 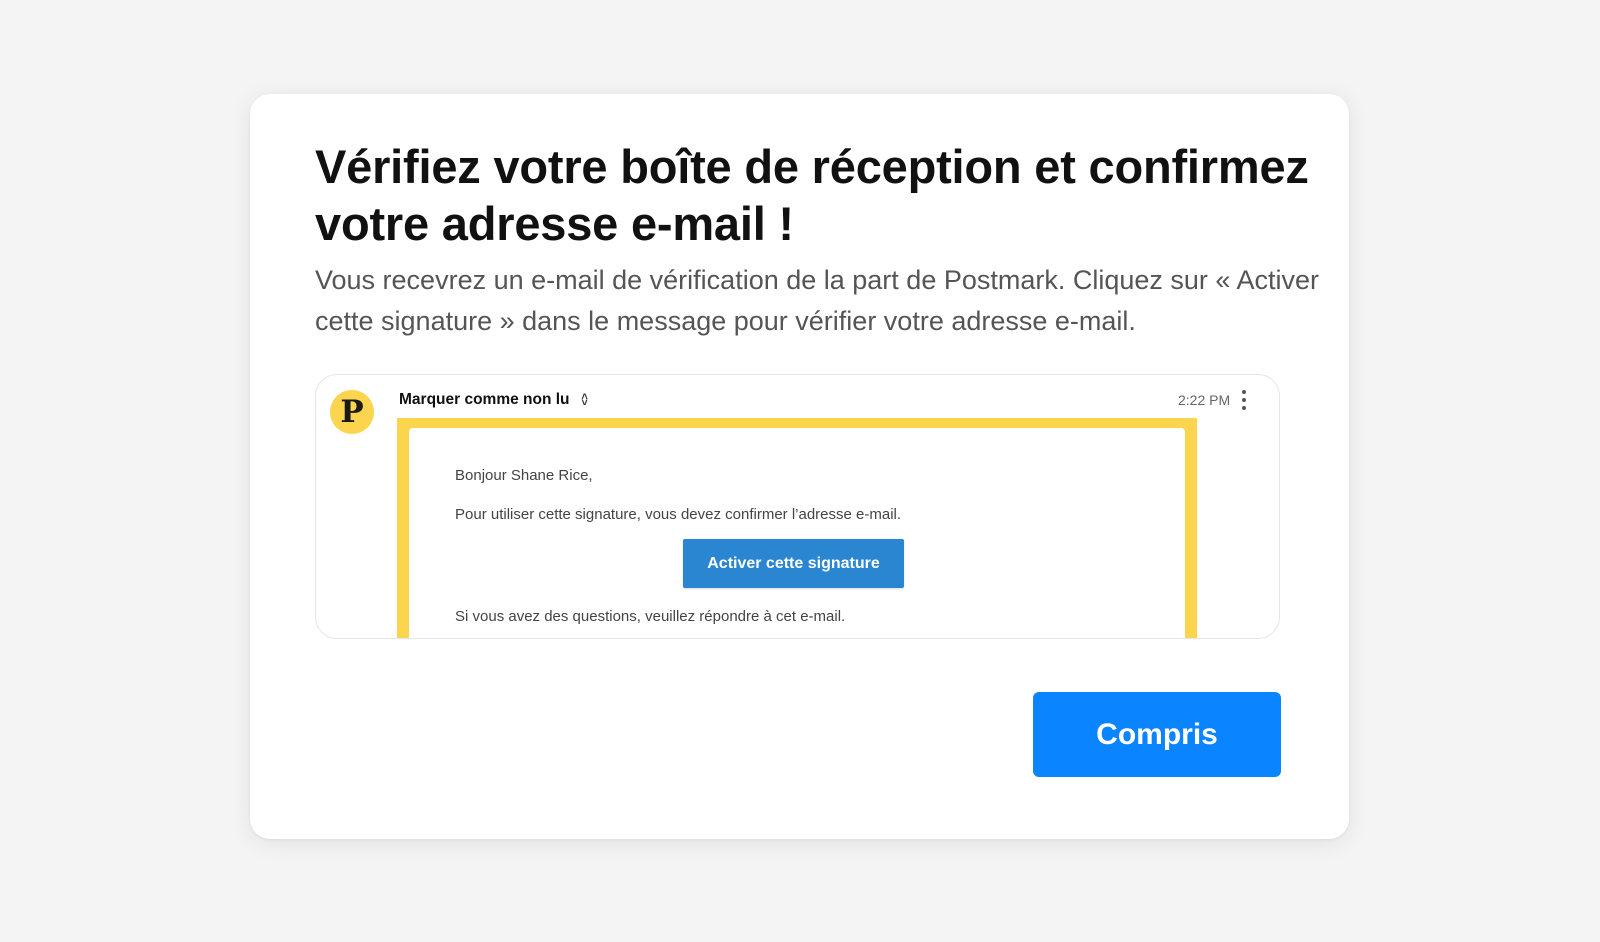 I want to click on compris-button: Compris, so click(x=1157, y=734).